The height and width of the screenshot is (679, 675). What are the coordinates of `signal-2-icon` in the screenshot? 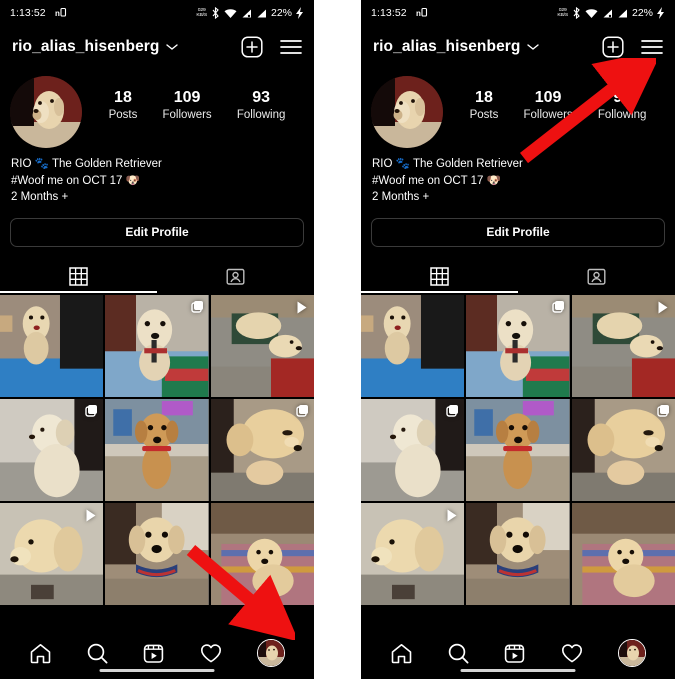 It's located at (261, 13).